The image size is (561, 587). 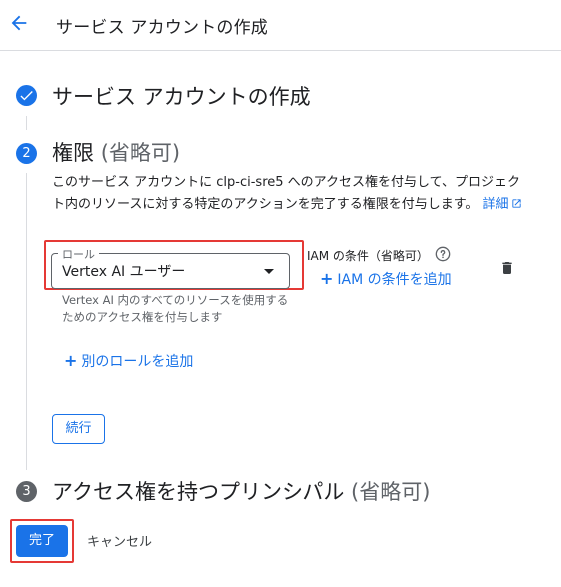 What do you see at coordinates (140, 153) in the screenshot?
I see `step2-optional-label: (省略可)` at bounding box center [140, 153].